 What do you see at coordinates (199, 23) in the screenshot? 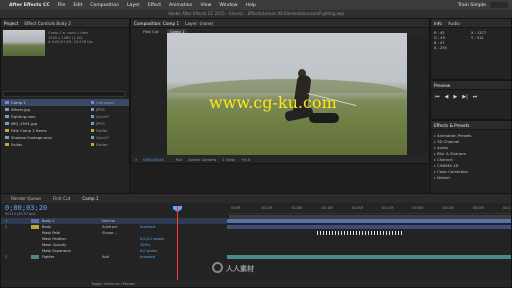
I see `tab-layer: Layer: (none)` at bounding box center [199, 23].